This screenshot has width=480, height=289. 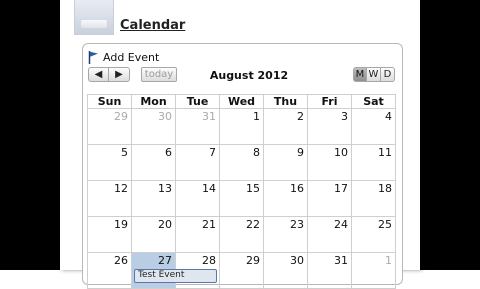 What do you see at coordinates (385, 152) in the screenshot?
I see `day-number: 11` at bounding box center [385, 152].